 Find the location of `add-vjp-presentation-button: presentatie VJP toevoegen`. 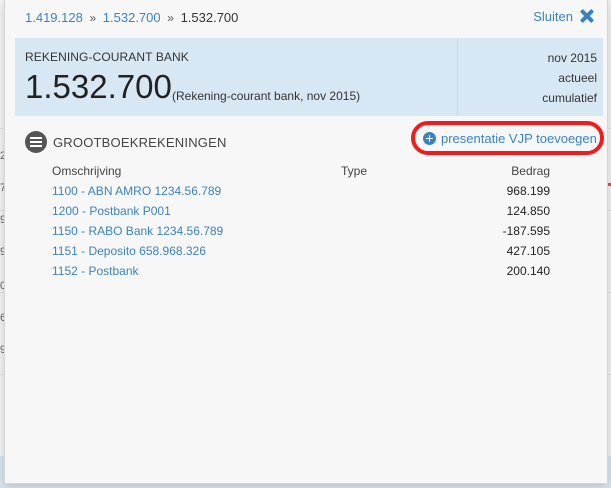

add-vjp-presentation-button: presentatie VJP toevoegen is located at coordinates (507, 138).